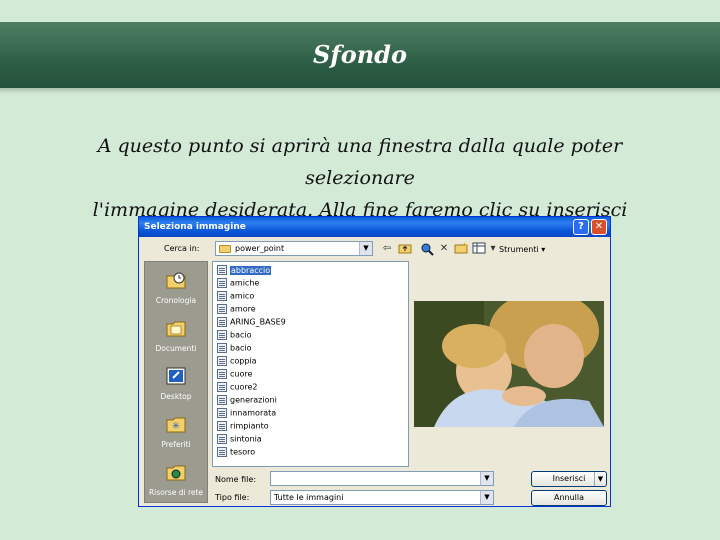  What do you see at coordinates (176, 396) in the screenshot?
I see `place-label-desktop: Desktop` at bounding box center [176, 396].